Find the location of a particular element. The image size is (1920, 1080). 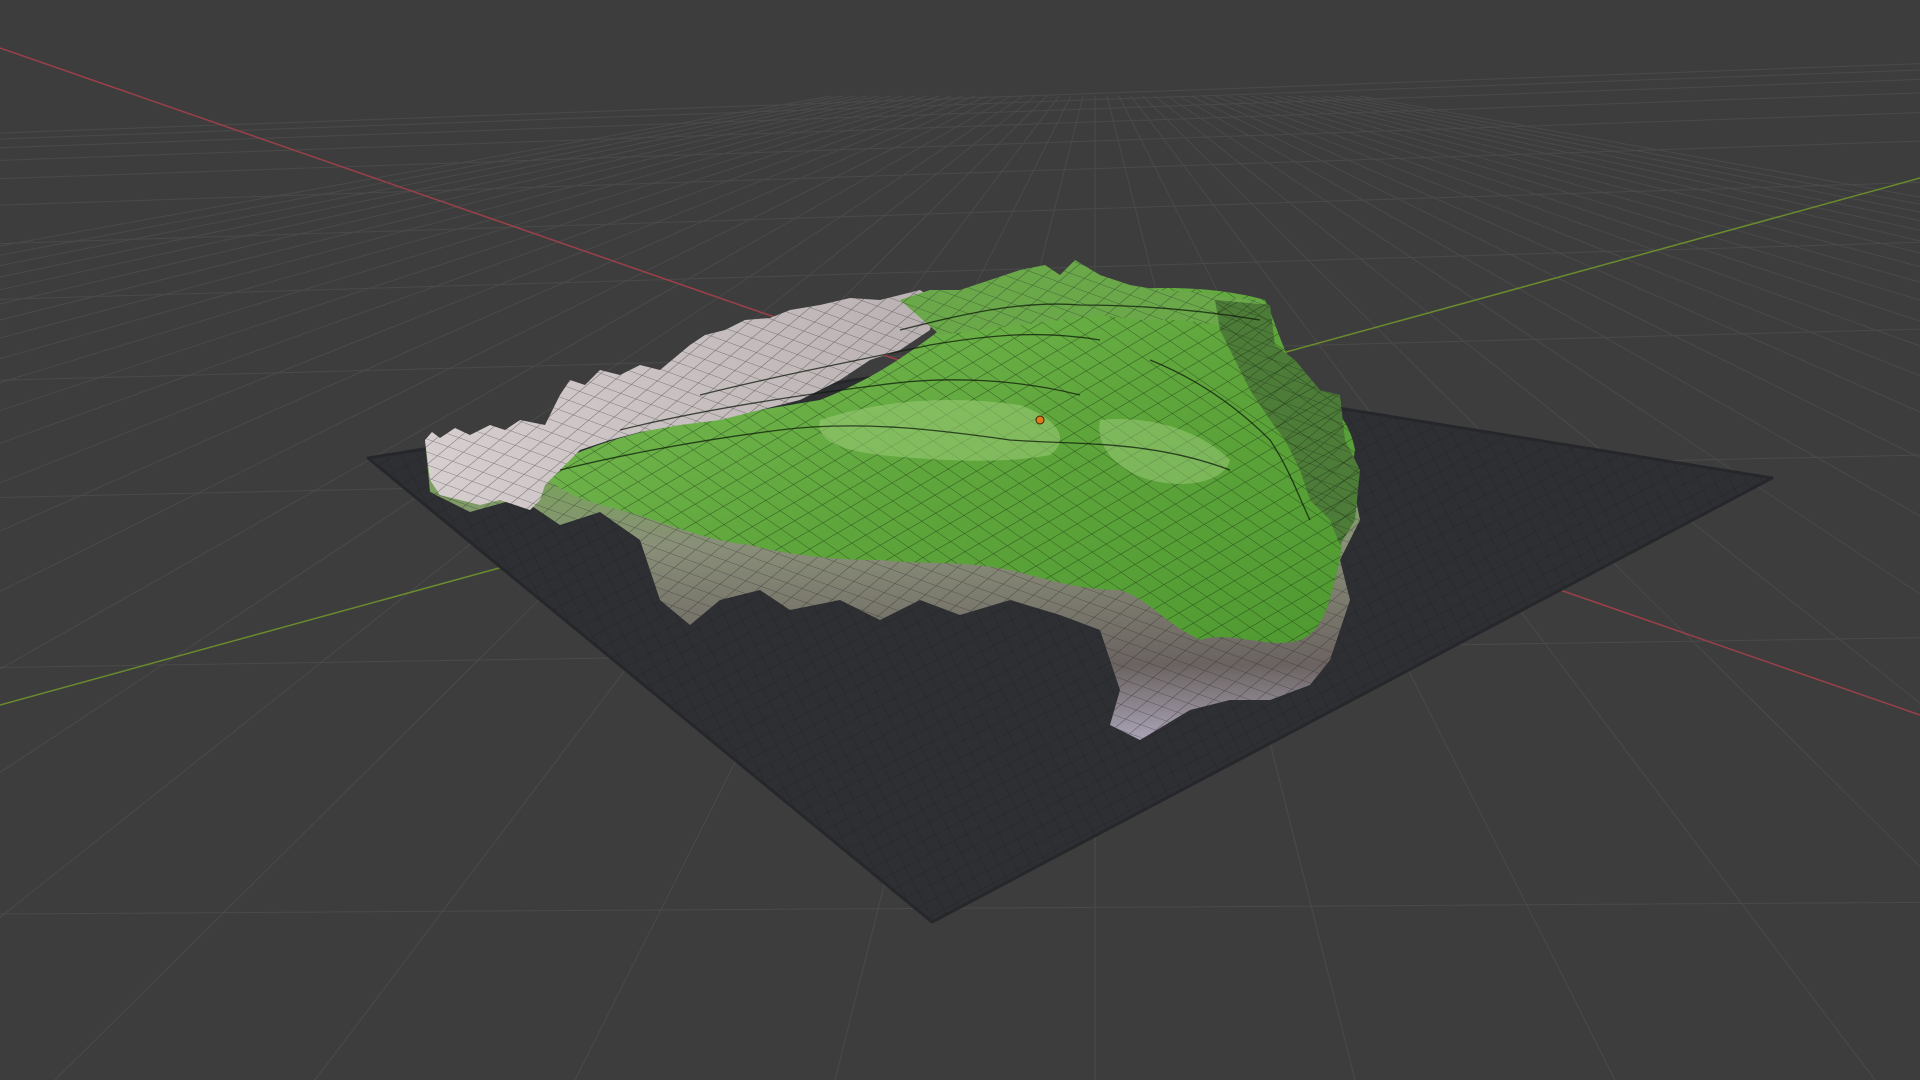

origin-dot is located at coordinates (1040, 420).